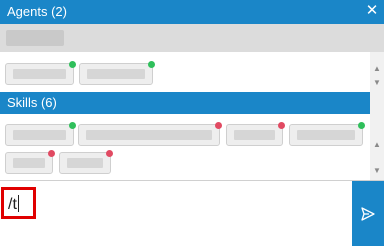 This screenshot has width=384, height=246. Describe the element at coordinates (192, 38) in the screenshot. I see `agents-filter-bar` at that location.